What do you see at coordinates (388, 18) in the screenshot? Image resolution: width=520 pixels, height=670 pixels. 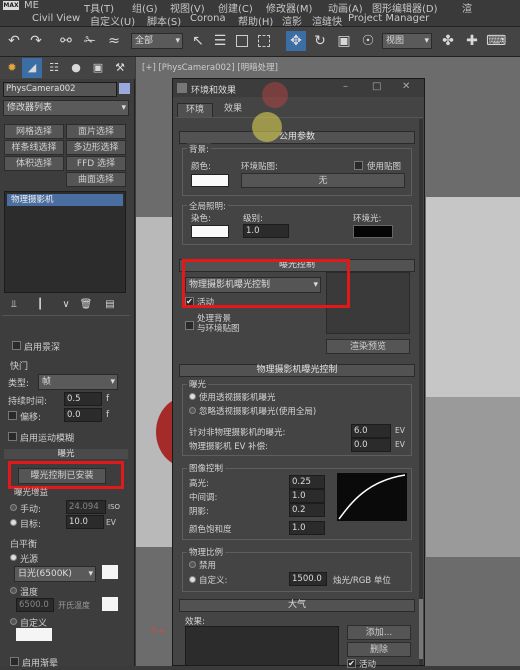 I see `menu-item: Project Manager` at bounding box center [388, 18].